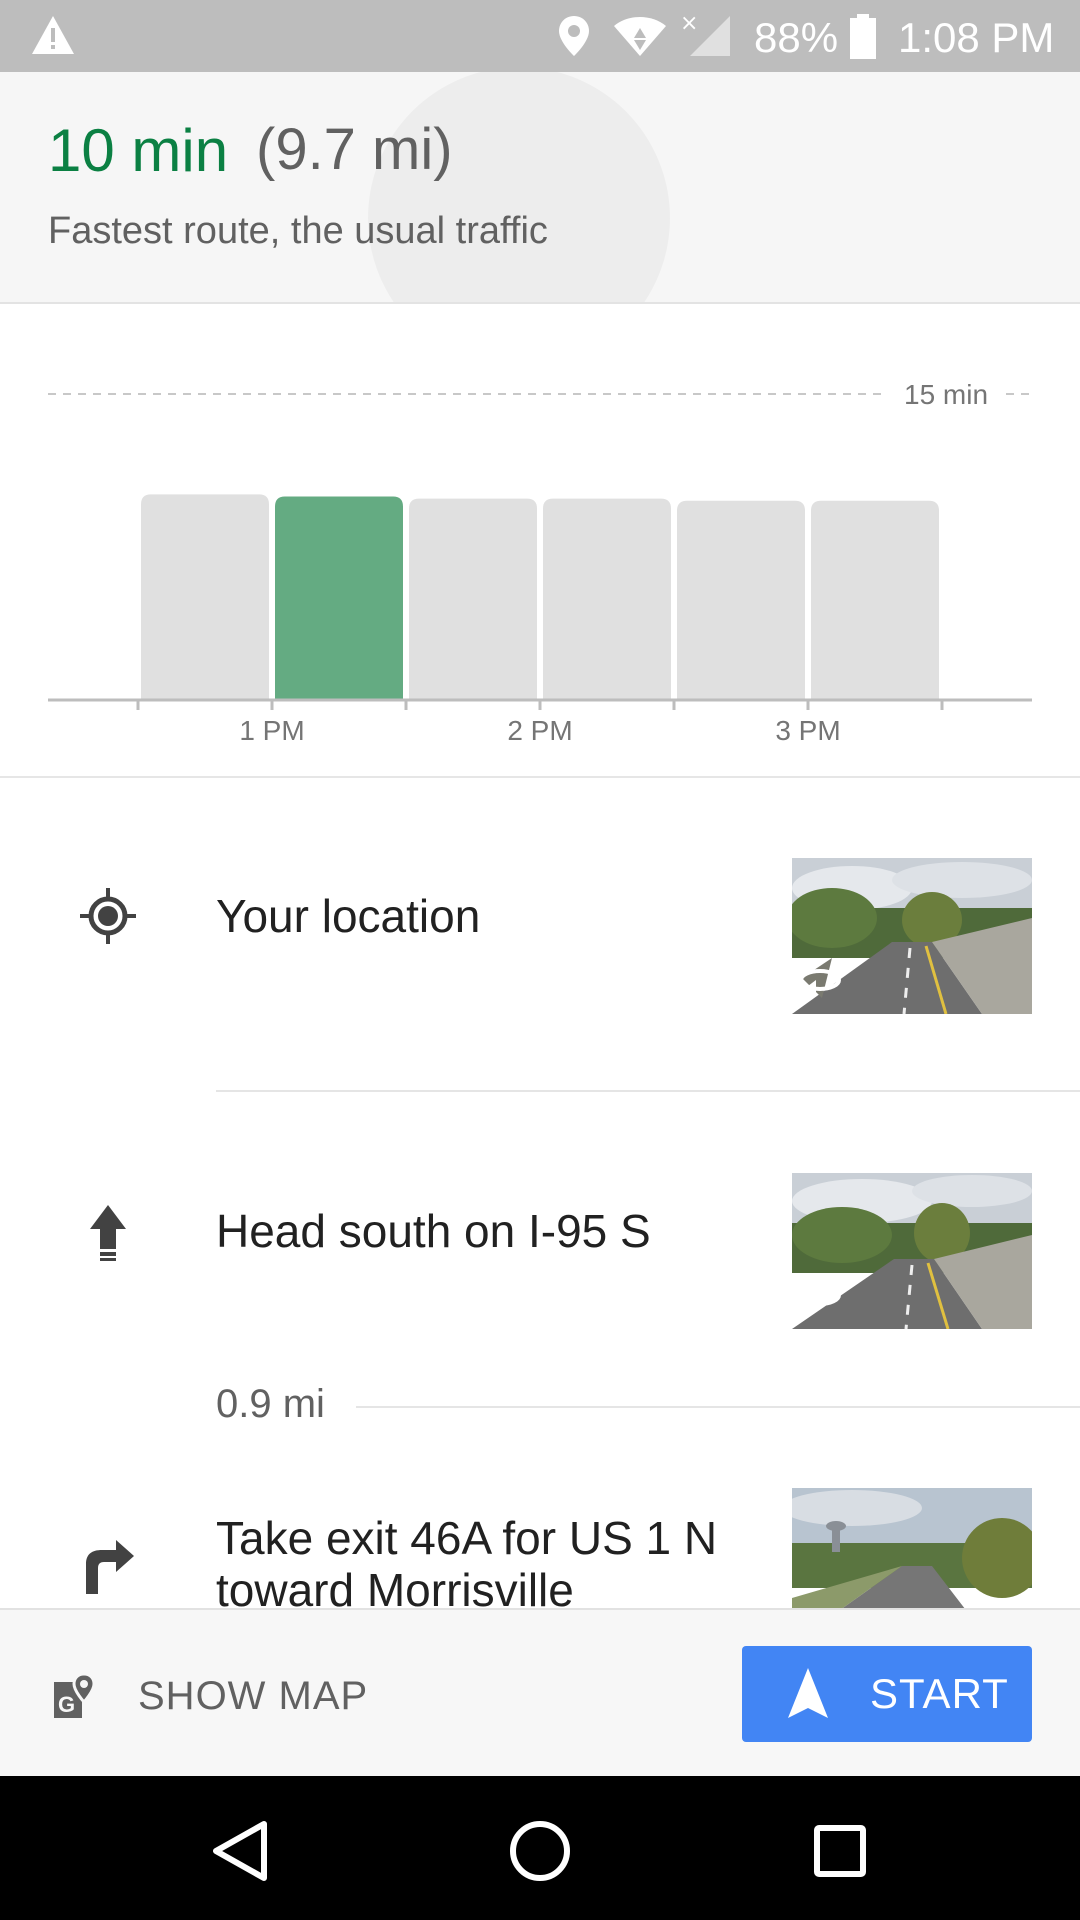 Image resolution: width=1080 pixels, height=1920 pixels. I want to click on turn-right-icon, so click(110, 1567).